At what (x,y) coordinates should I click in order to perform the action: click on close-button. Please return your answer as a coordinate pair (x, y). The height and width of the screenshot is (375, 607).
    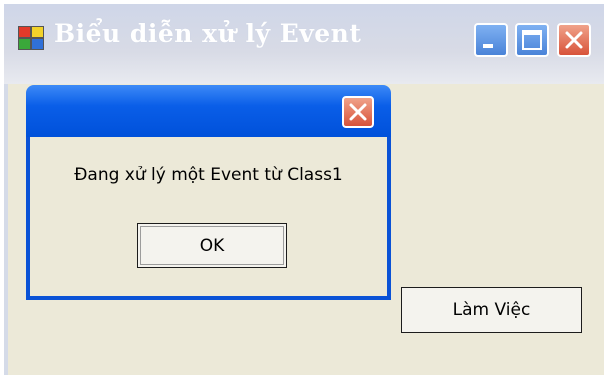
    Looking at the image, I should click on (574, 40).